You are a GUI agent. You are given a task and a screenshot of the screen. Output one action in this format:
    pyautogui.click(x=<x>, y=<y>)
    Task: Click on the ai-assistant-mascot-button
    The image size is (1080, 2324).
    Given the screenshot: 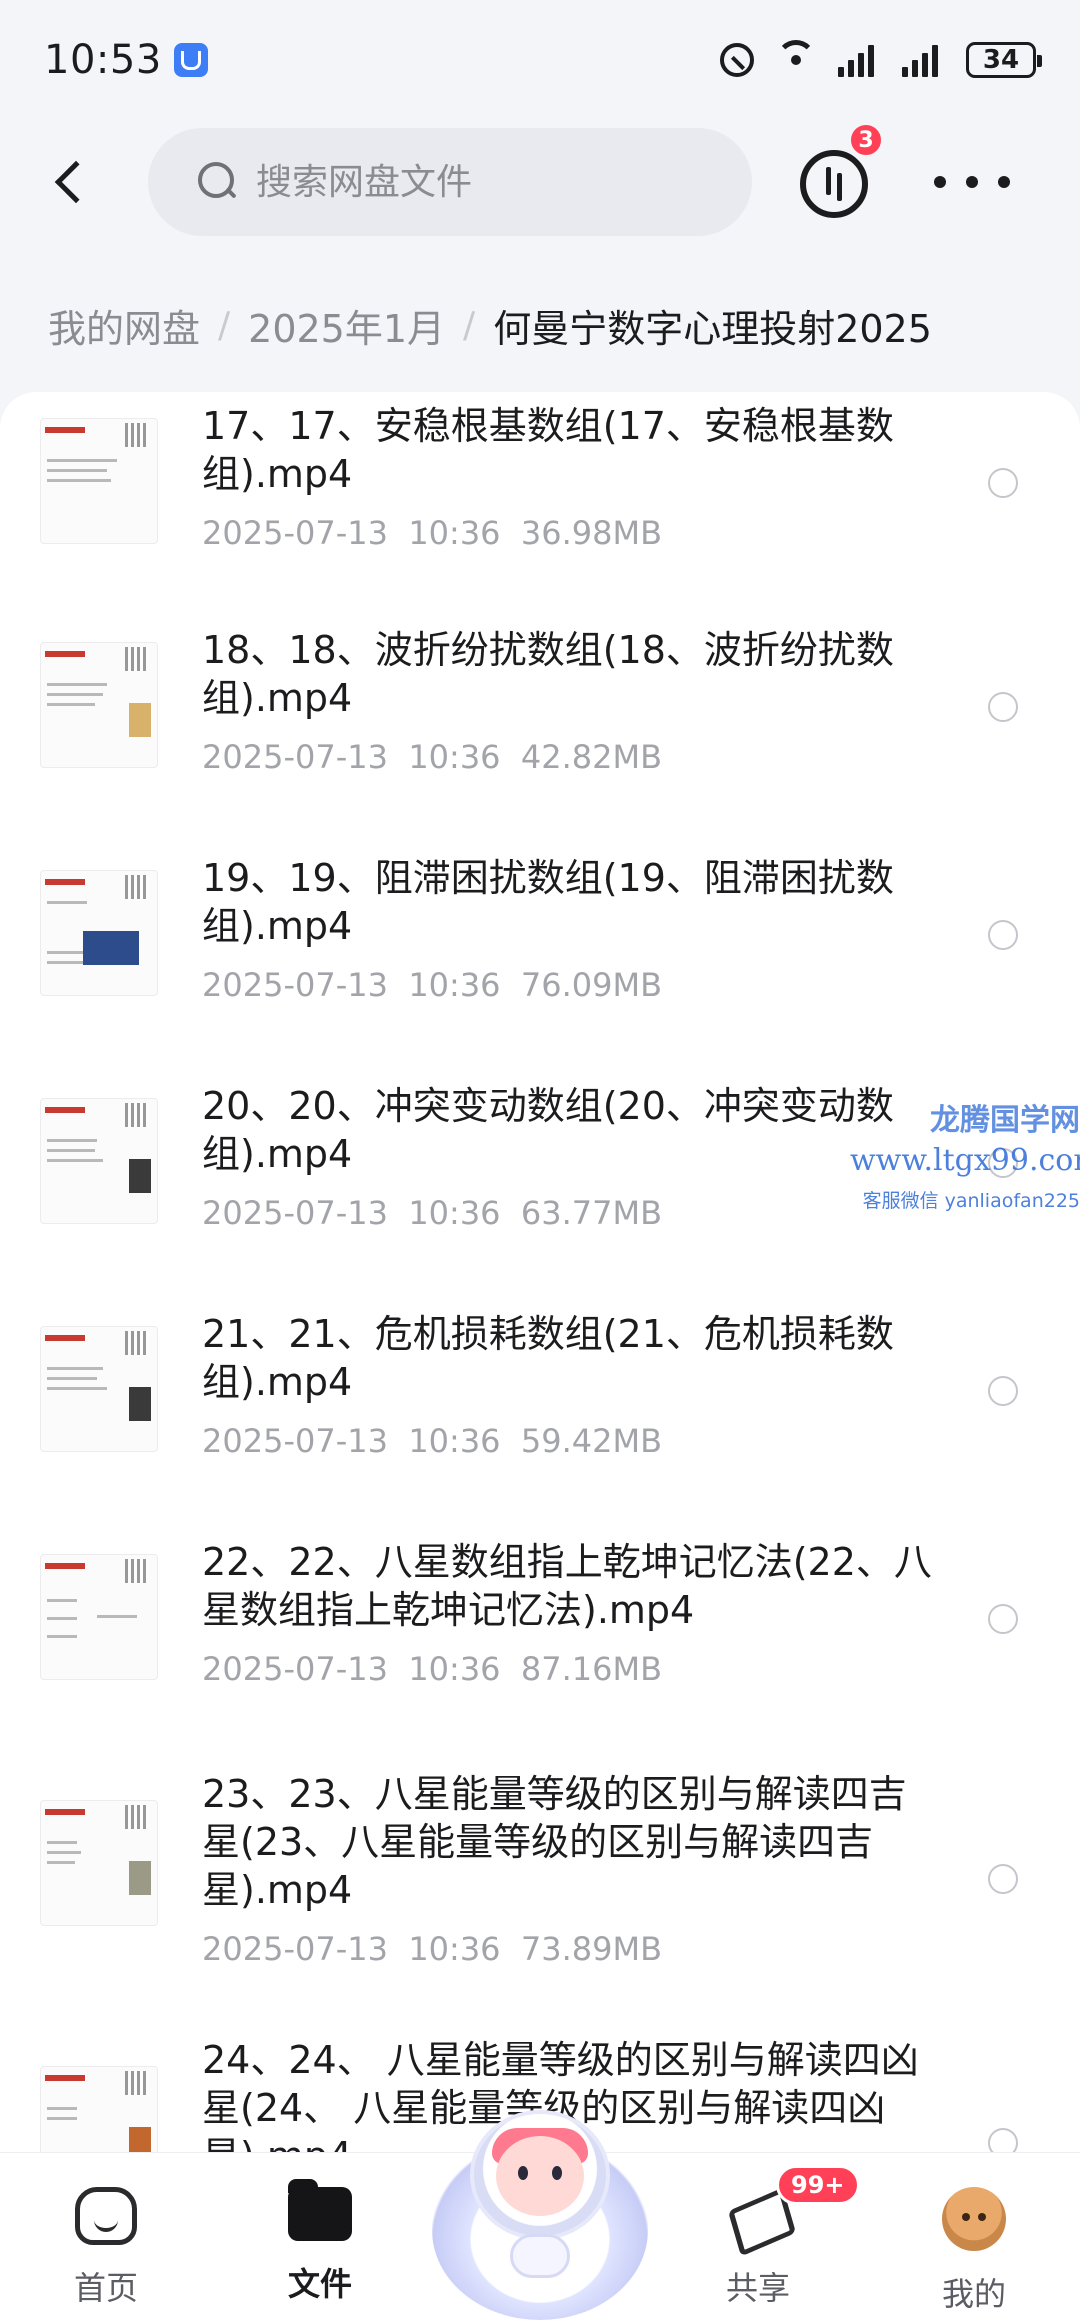 What is the action you would take?
    pyautogui.click(x=540, y=2215)
    